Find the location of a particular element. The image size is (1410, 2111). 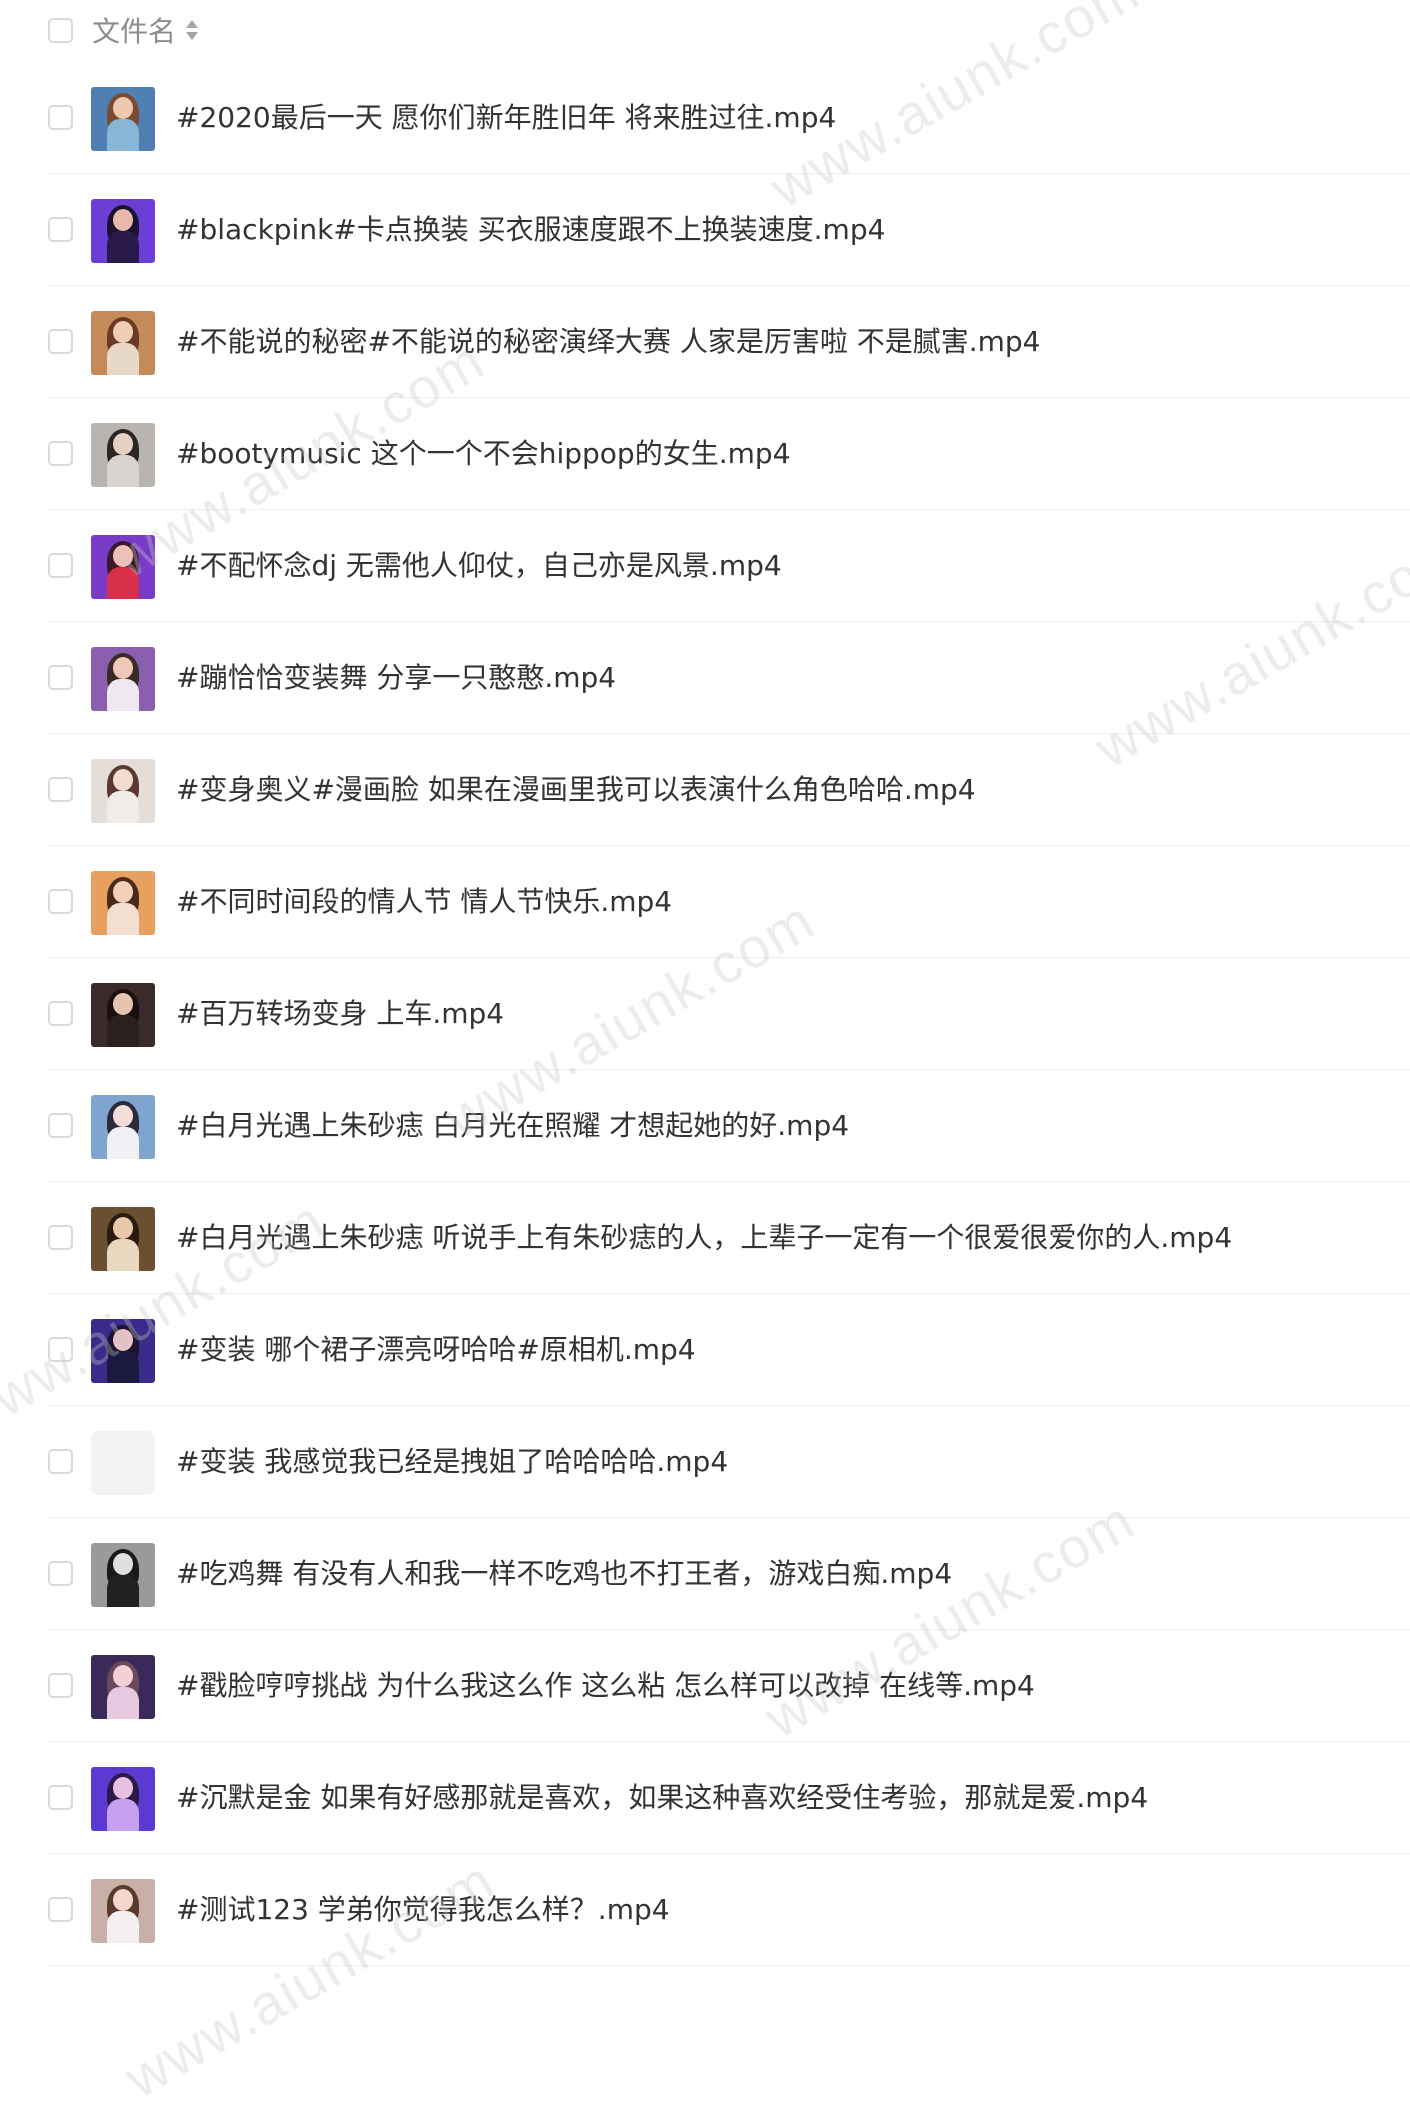

file-row: #不配怀念dj 无需他人仰仗，自己亦是风景.mp4 is located at coordinates (729, 566).